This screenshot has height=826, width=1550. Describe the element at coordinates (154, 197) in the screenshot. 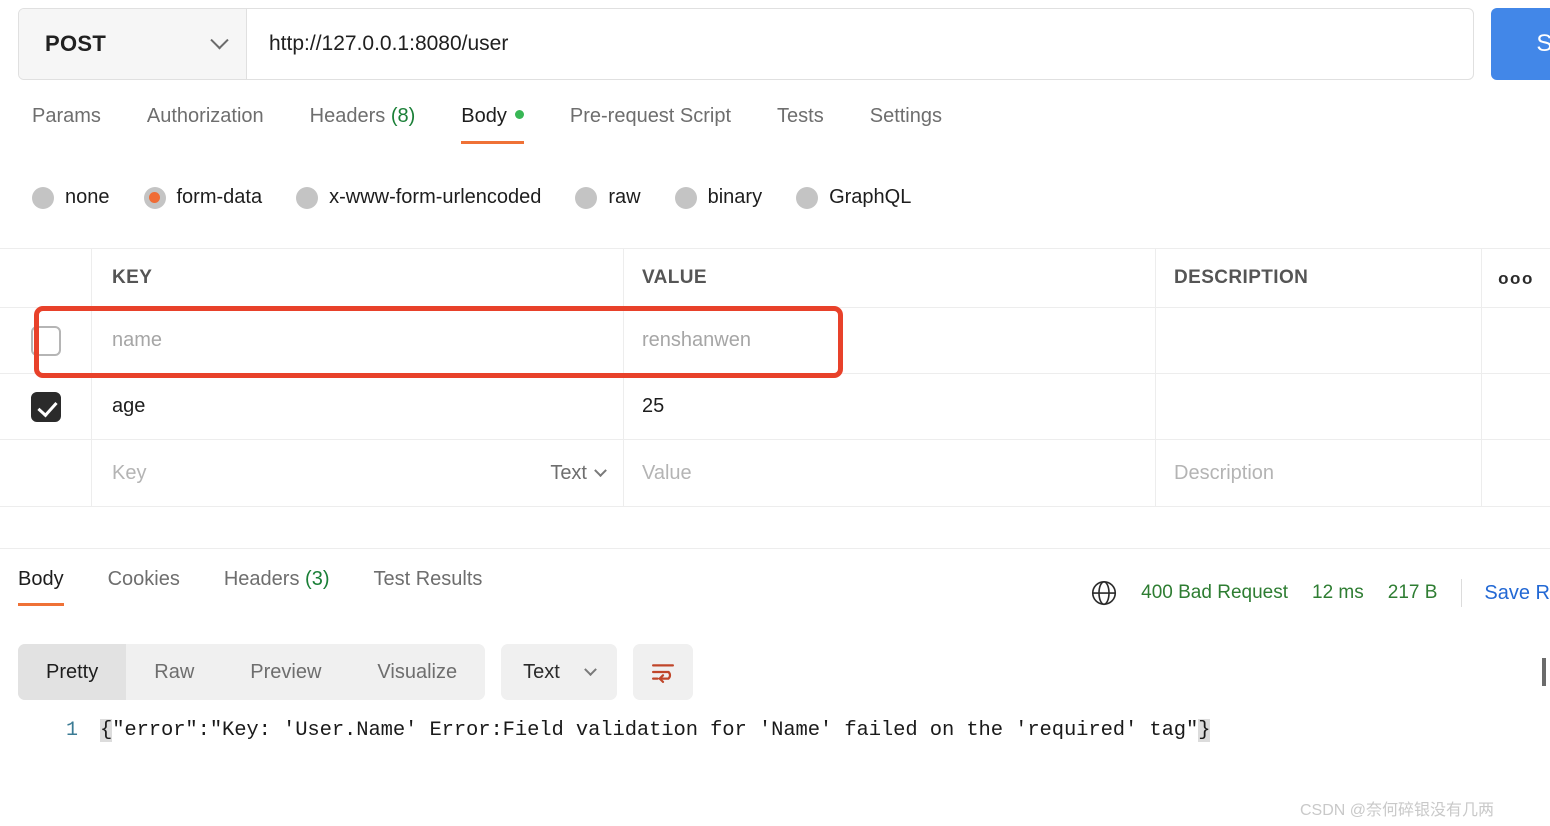

I see `radio-selected-icon` at that location.